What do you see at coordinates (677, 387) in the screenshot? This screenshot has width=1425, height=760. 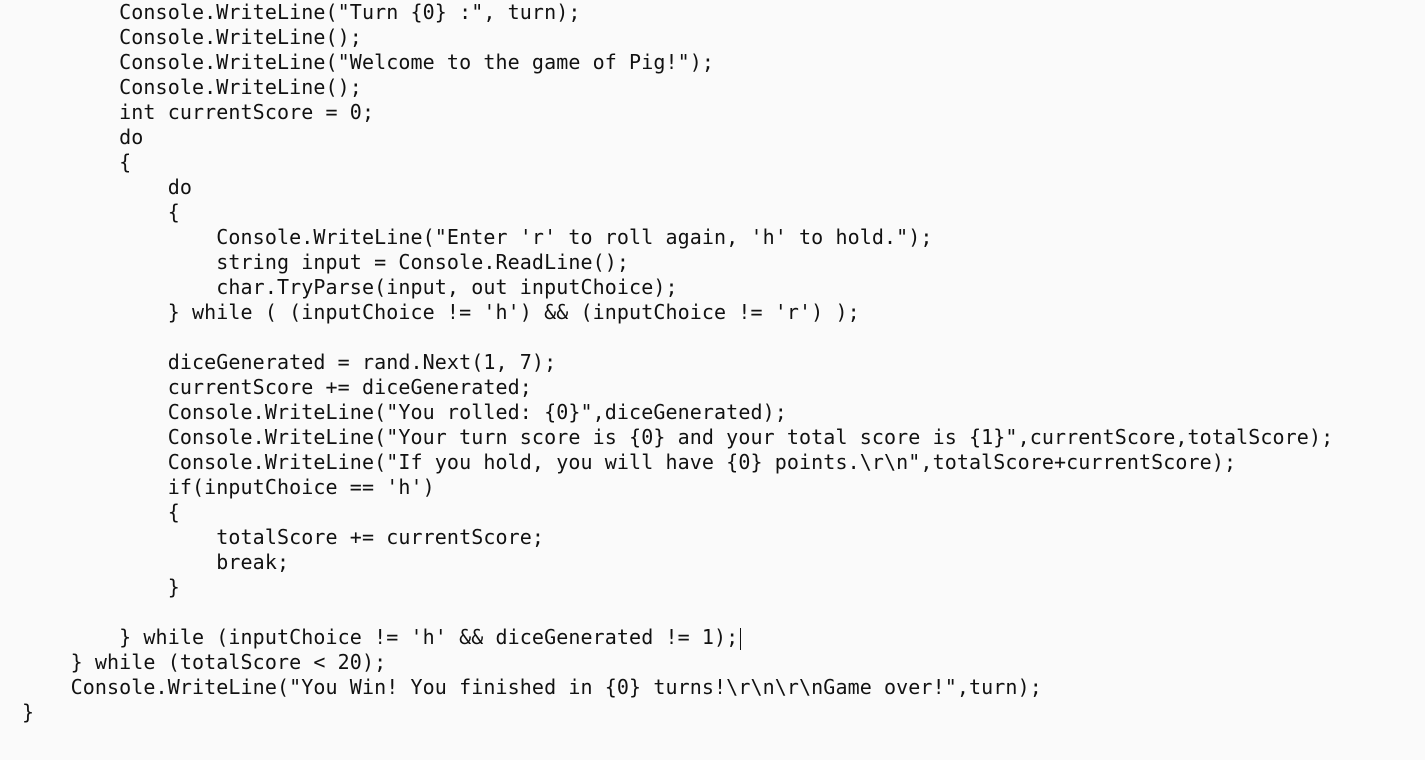 I see `code-line: currentScore += diceGenerated;` at bounding box center [677, 387].